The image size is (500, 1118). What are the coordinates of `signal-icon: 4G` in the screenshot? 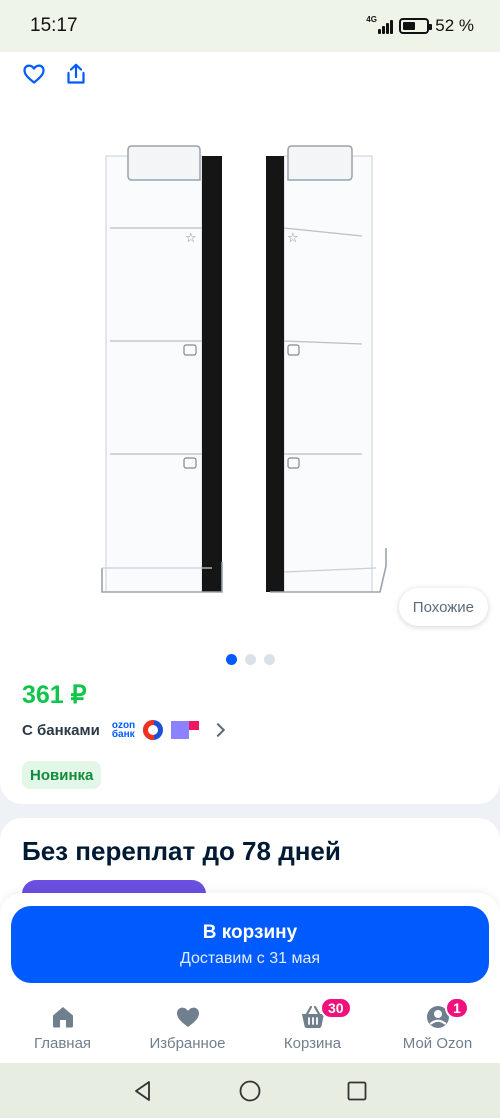 It's located at (380, 24).